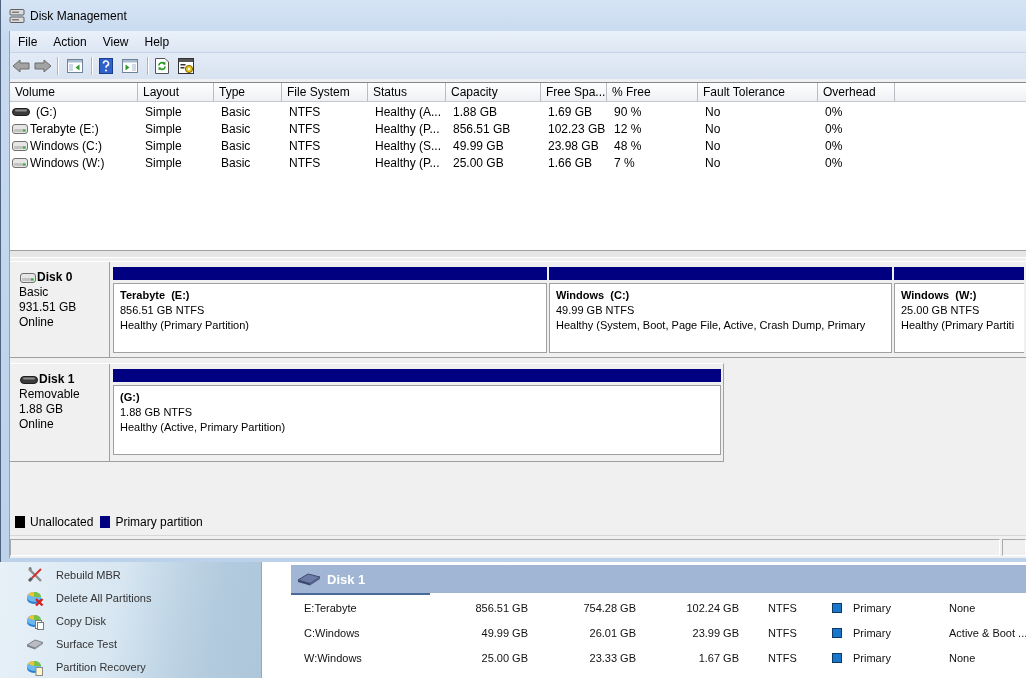 This screenshot has height=678, width=1026. Describe the element at coordinates (46, 111) in the screenshot. I see `volume-name: (G:)` at that location.